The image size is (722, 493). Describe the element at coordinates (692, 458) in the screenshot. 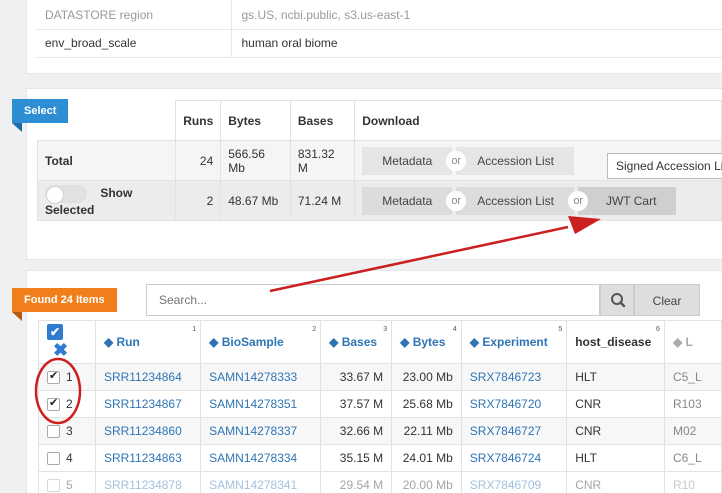

I see `extra-cell: C6_L` at that location.